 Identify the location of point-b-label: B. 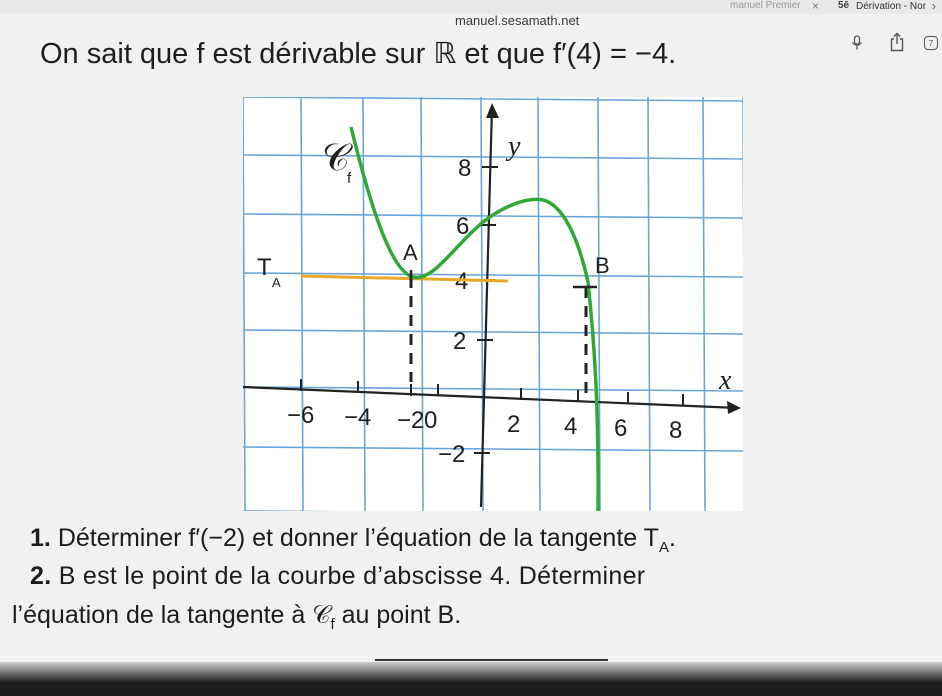
(602, 265).